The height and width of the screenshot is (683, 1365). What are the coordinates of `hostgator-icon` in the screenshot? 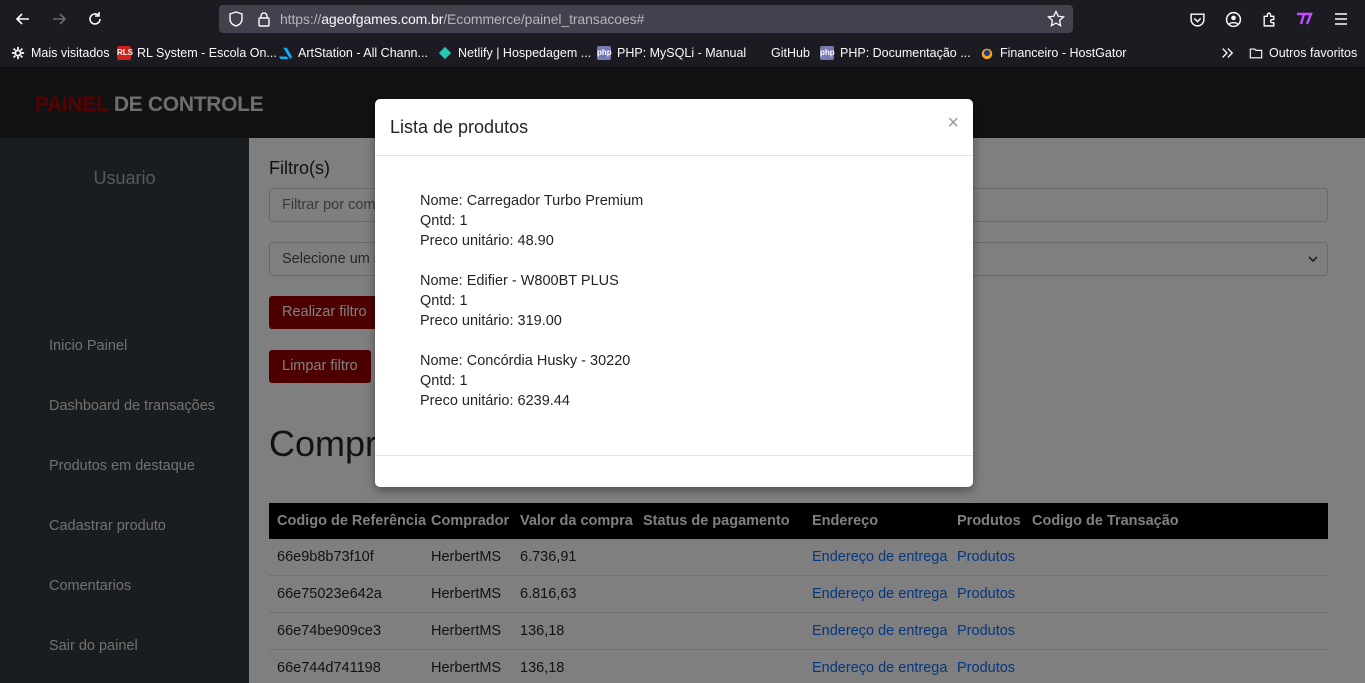 It's located at (987, 54).